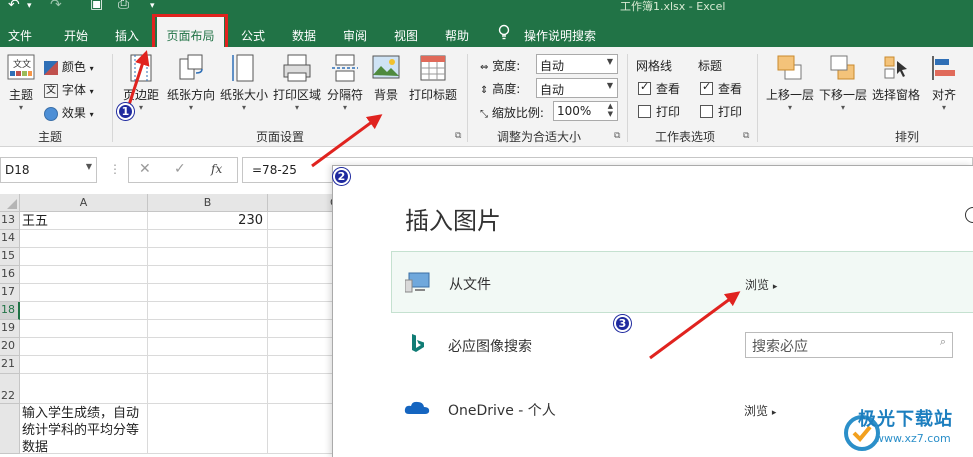 The width and height of the screenshot is (973, 457). Describe the element at coordinates (944, 82) in the screenshot. I see `align-button: 对齐 ▾` at that location.